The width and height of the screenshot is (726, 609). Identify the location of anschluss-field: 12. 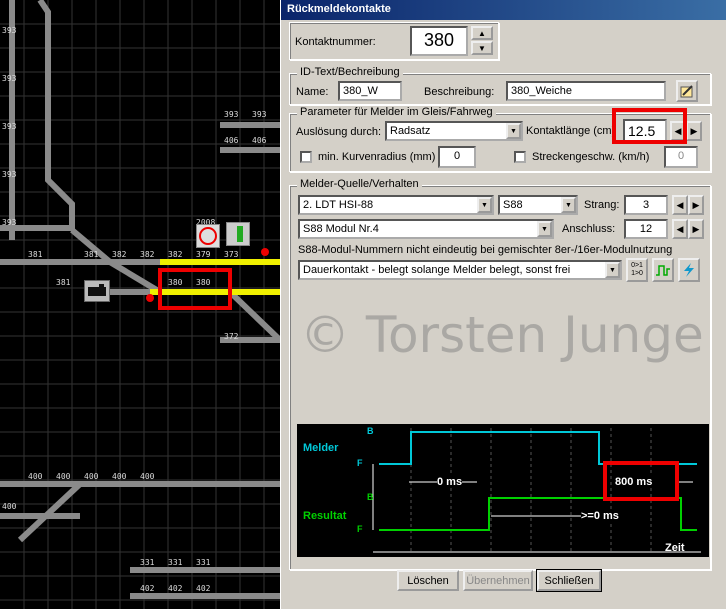
(646, 229).